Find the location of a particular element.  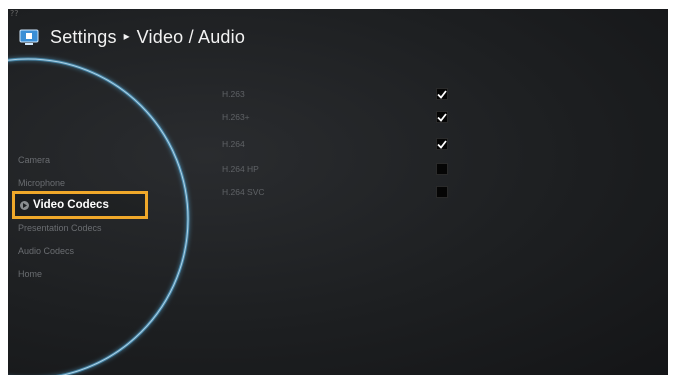

page-title: Settings is located at coordinates (83, 36).